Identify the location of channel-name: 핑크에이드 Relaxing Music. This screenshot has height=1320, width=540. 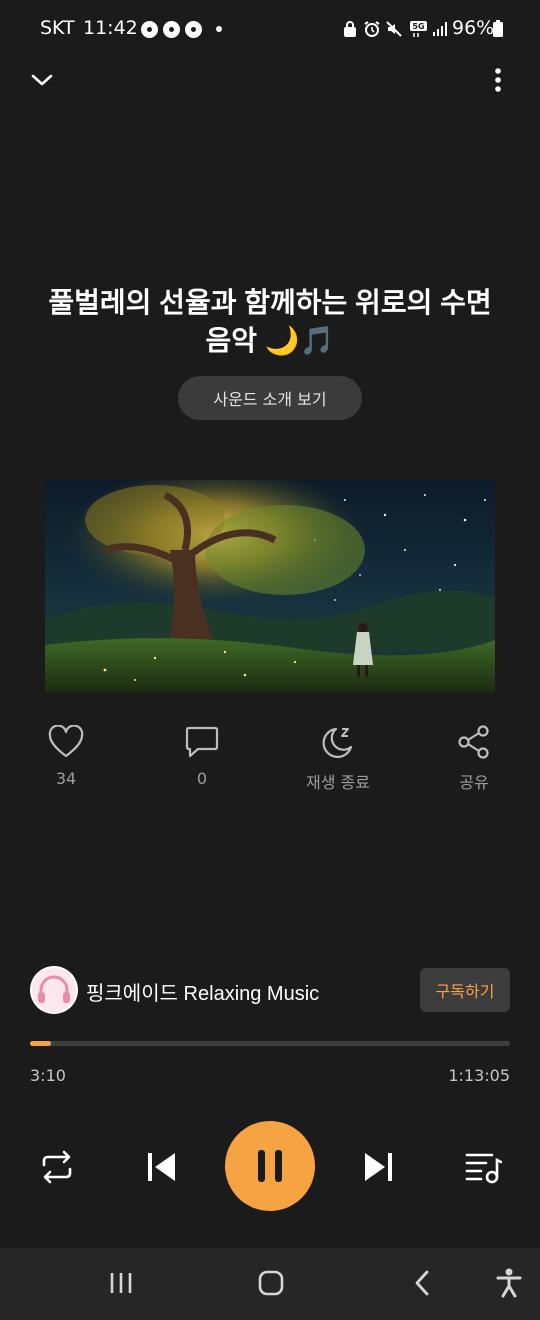
(202, 991).